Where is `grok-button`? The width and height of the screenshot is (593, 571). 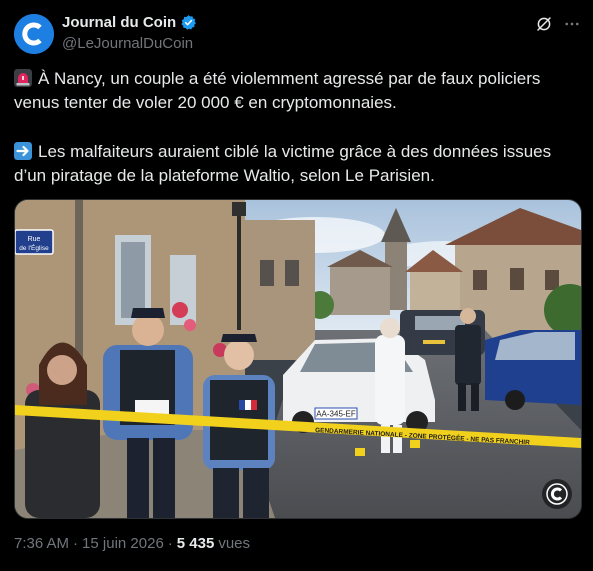 grok-button is located at coordinates (544, 24).